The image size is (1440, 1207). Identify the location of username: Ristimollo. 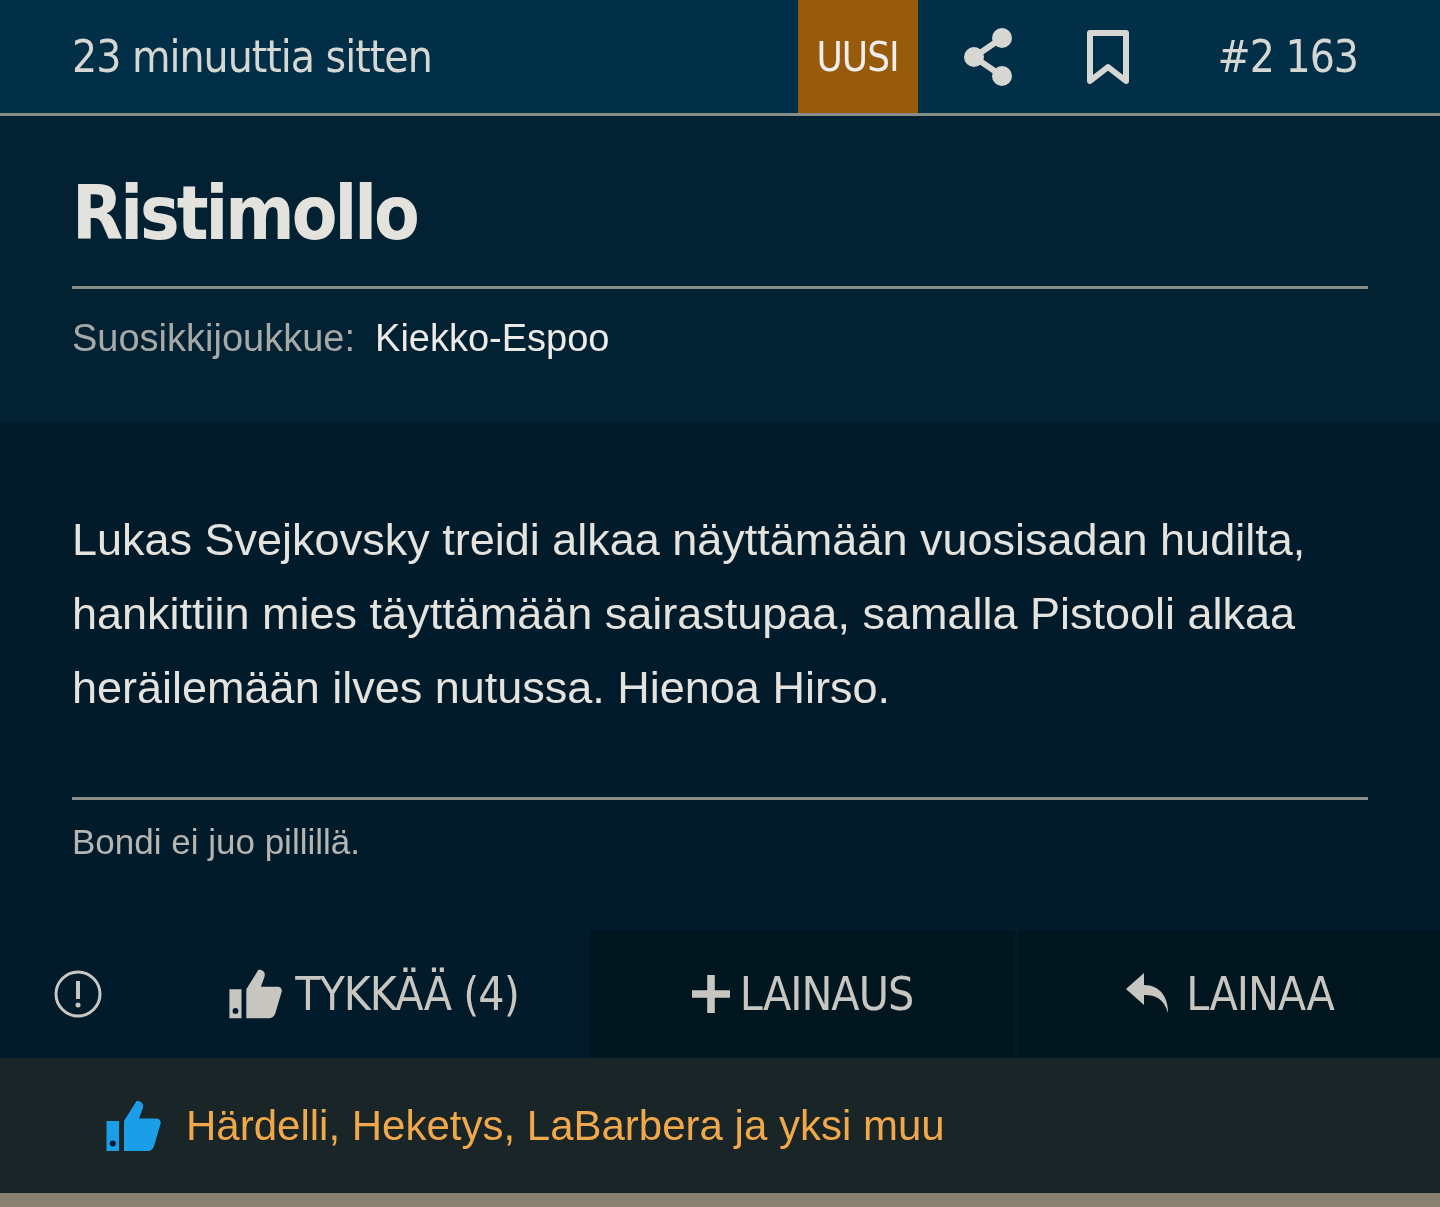
(245, 213).